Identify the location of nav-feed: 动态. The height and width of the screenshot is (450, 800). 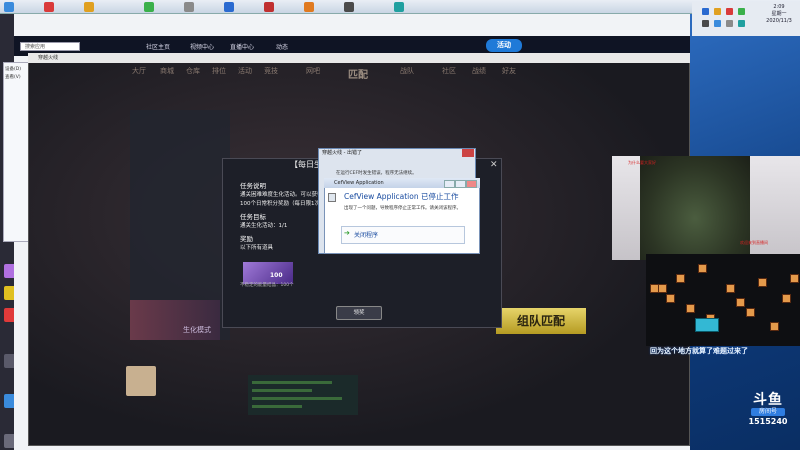
(282, 46).